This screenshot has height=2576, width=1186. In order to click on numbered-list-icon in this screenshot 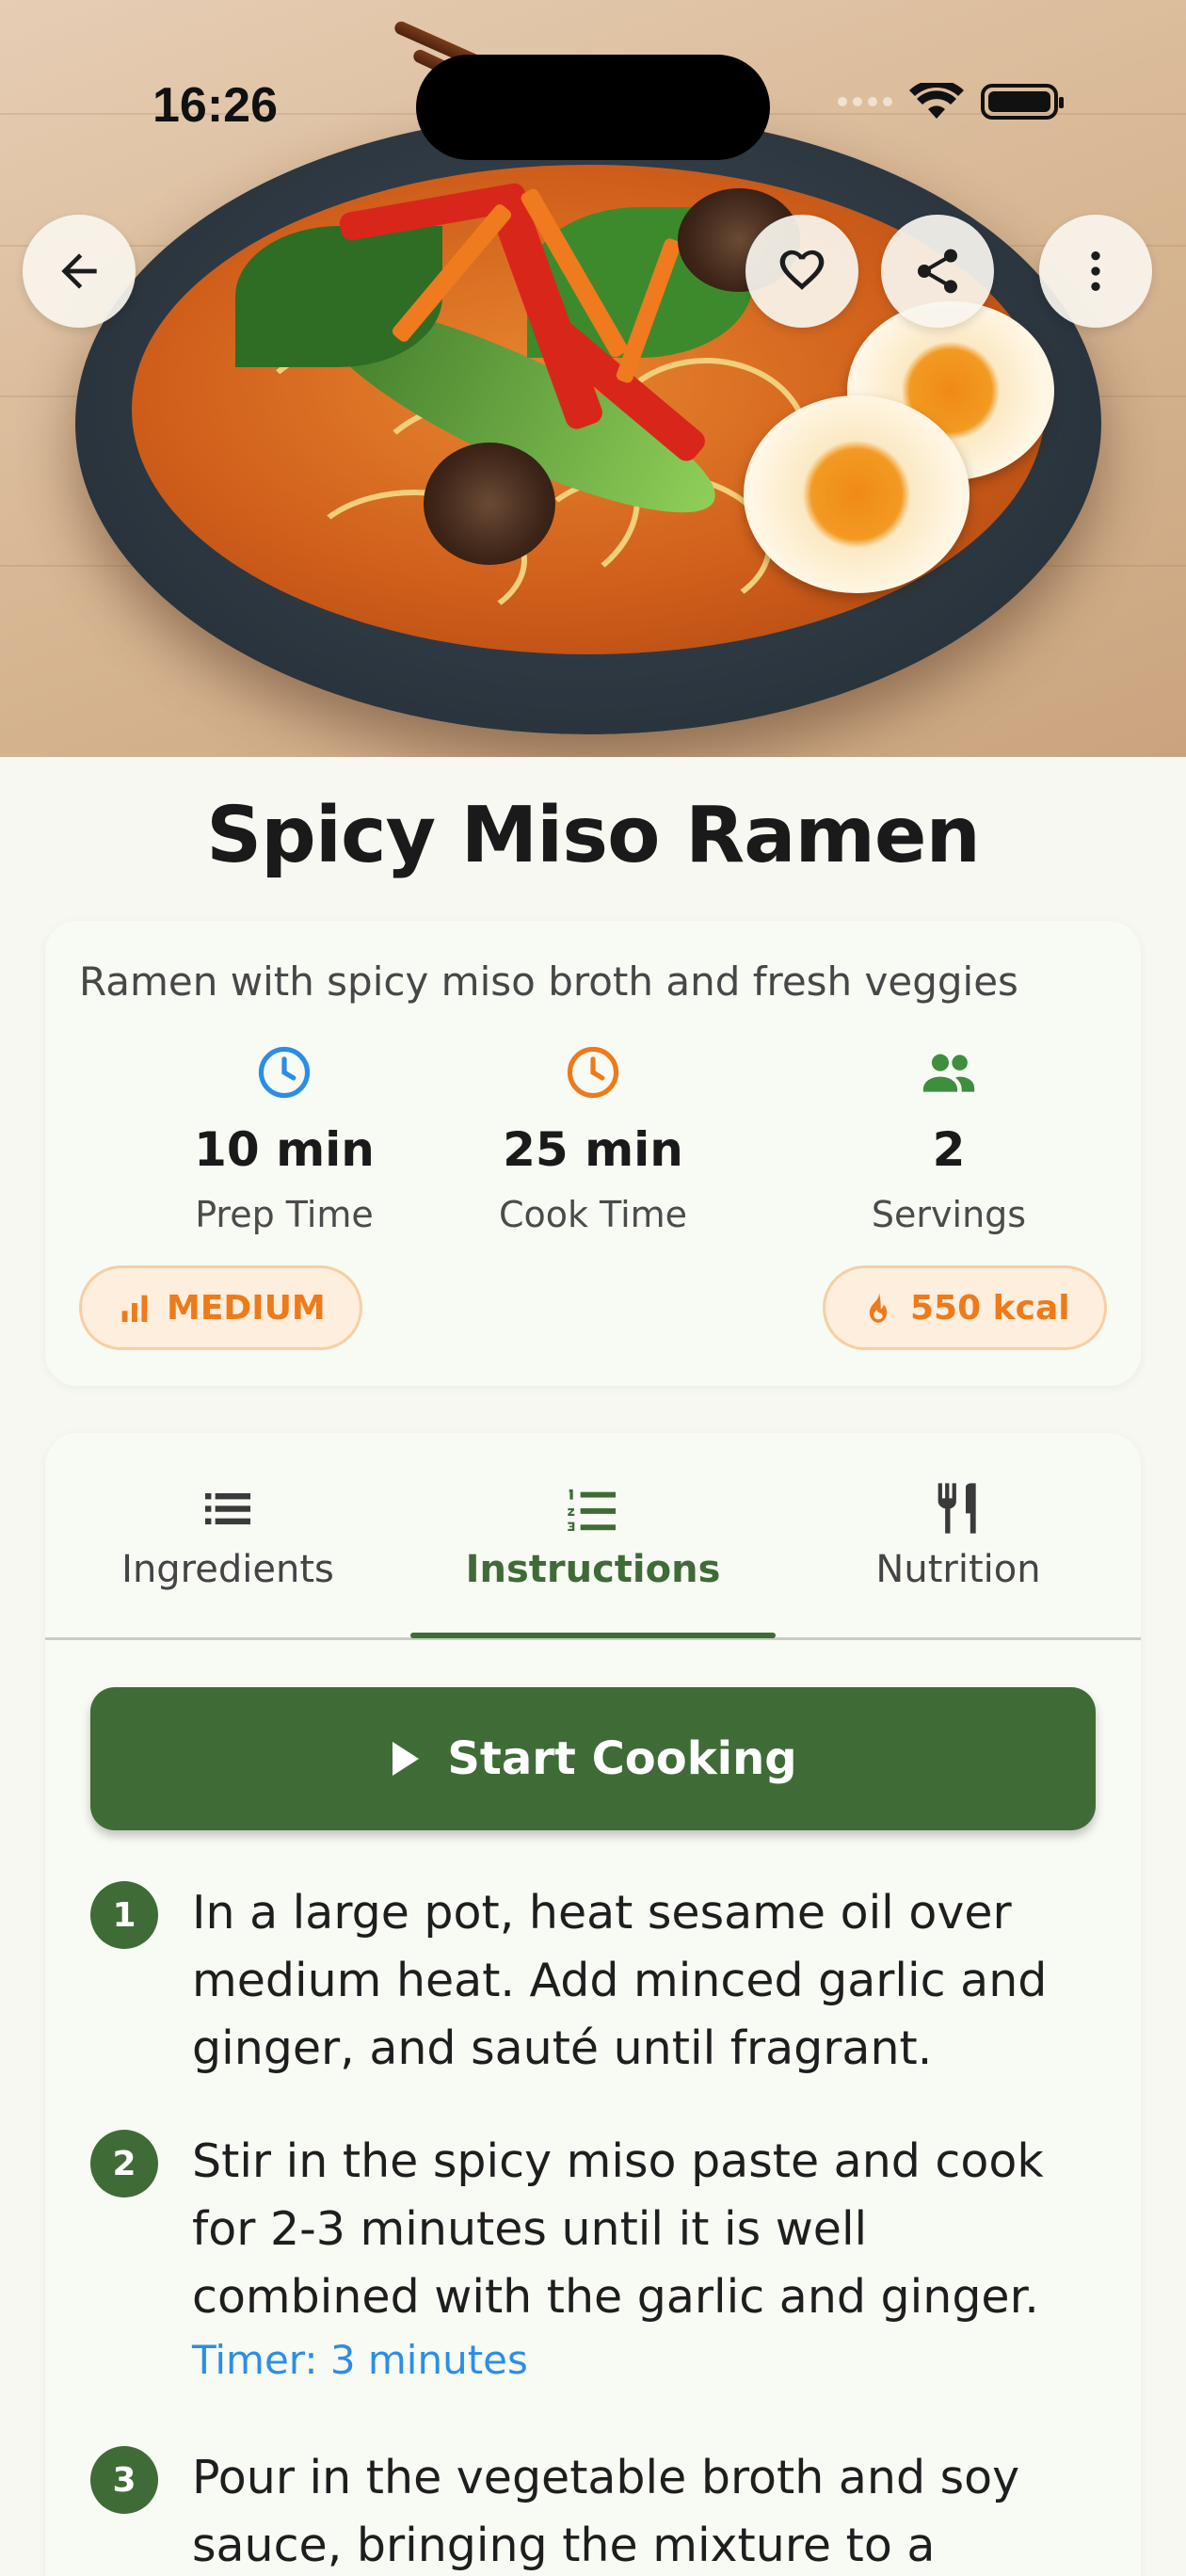, I will do `click(592, 1510)`.